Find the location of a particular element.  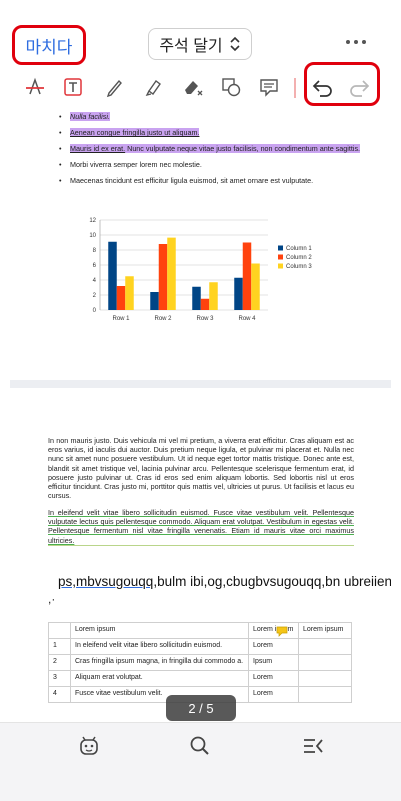

eraser-icon is located at coordinates (194, 88).